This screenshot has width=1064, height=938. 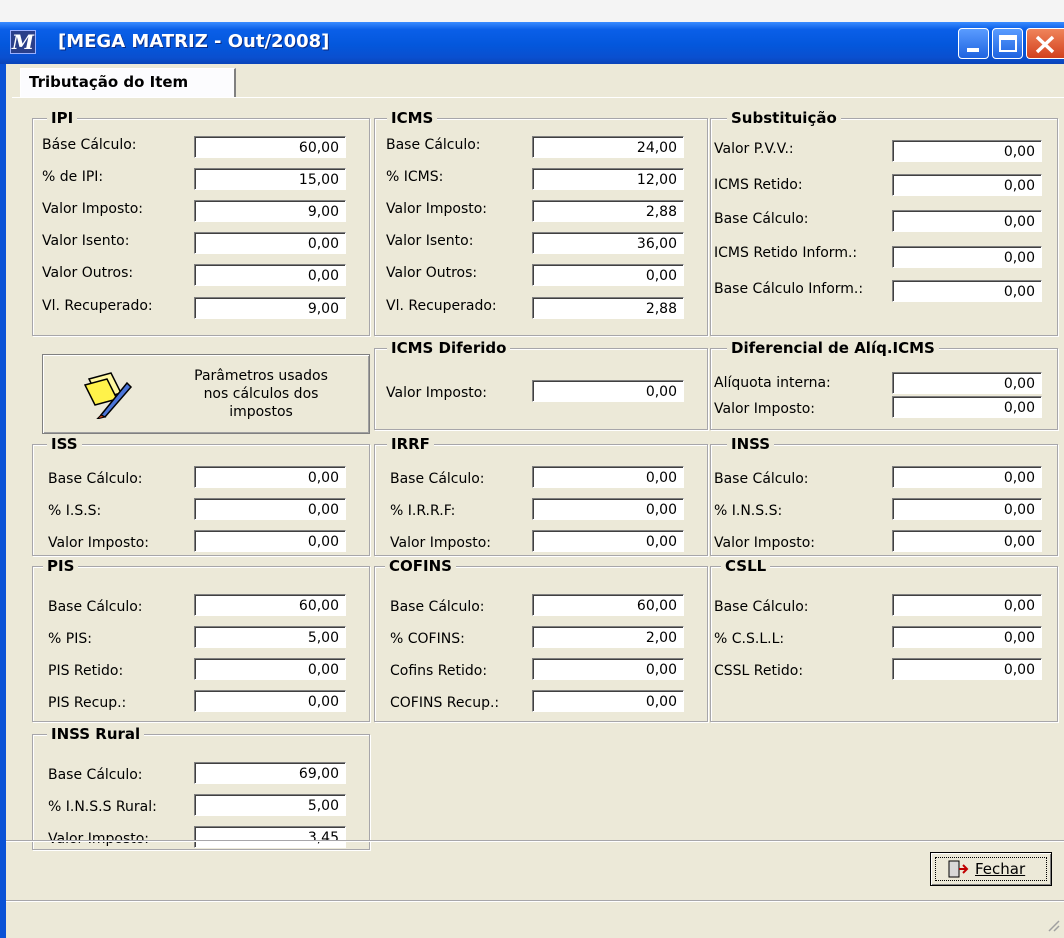 What do you see at coordinates (61, 566) in the screenshot?
I see `group-title-pis: PIS` at bounding box center [61, 566].